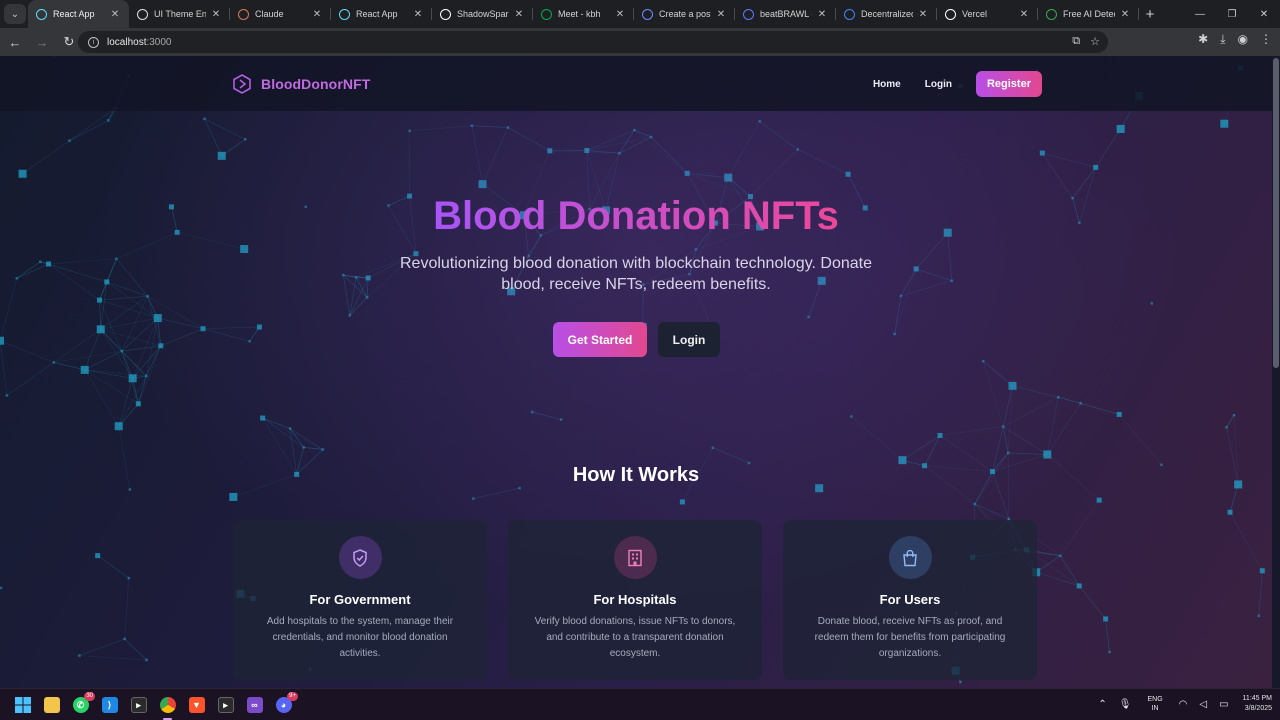 The image size is (1280, 720). I want to click on tab-label: React App, so click(377, 14).